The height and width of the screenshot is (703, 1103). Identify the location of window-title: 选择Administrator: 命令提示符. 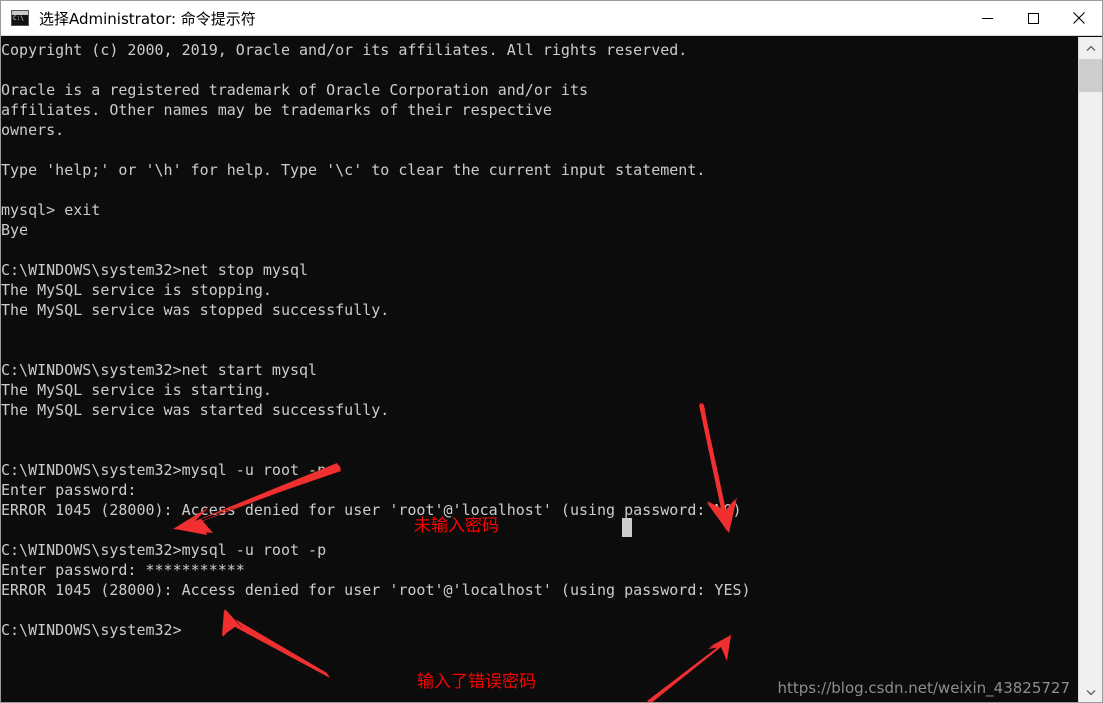
(147, 18).